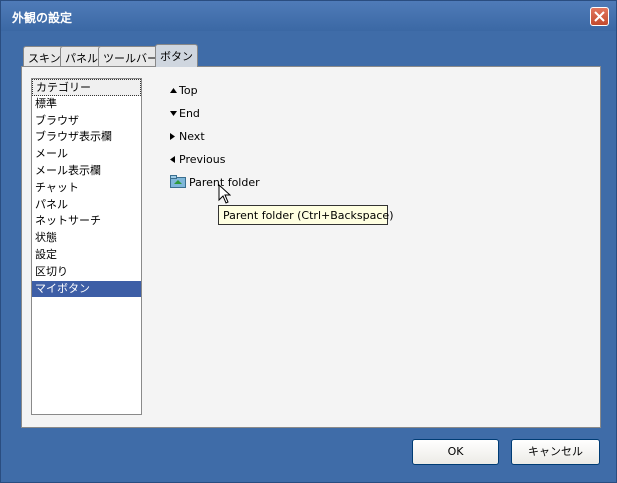 This screenshot has width=617, height=483. What do you see at coordinates (174, 113) in the screenshot?
I see `triangle-down-icon` at bounding box center [174, 113].